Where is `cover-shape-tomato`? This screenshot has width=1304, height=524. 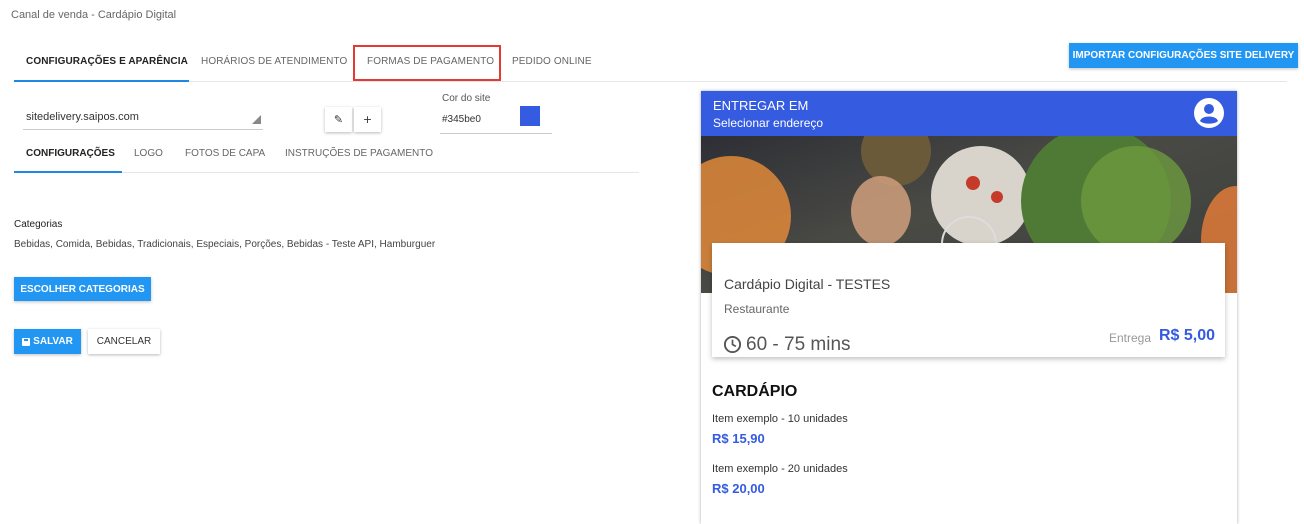 cover-shape-tomato is located at coordinates (973, 183).